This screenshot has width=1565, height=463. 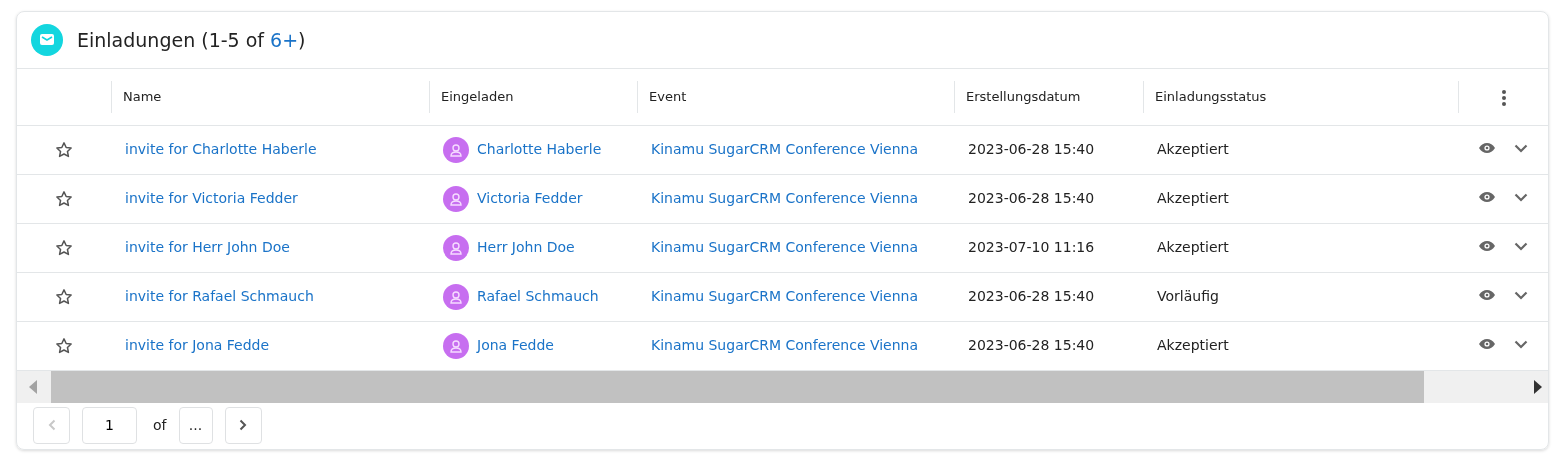 I want to click on invitee-link: Jona Fedde, so click(x=515, y=345).